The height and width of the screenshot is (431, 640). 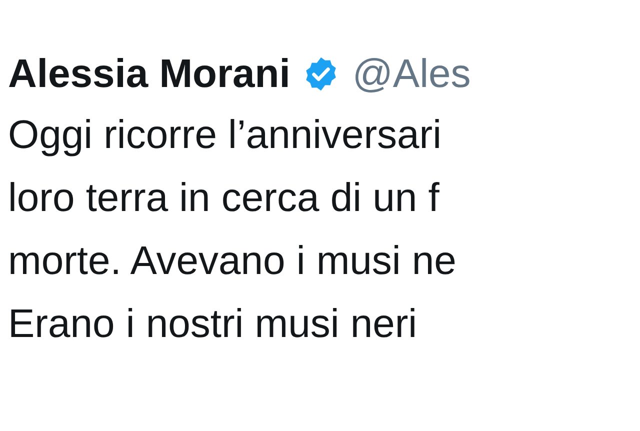 What do you see at coordinates (411, 74) in the screenshot?
I see `author-handle: @Ales` at bounding box center [411, 74].